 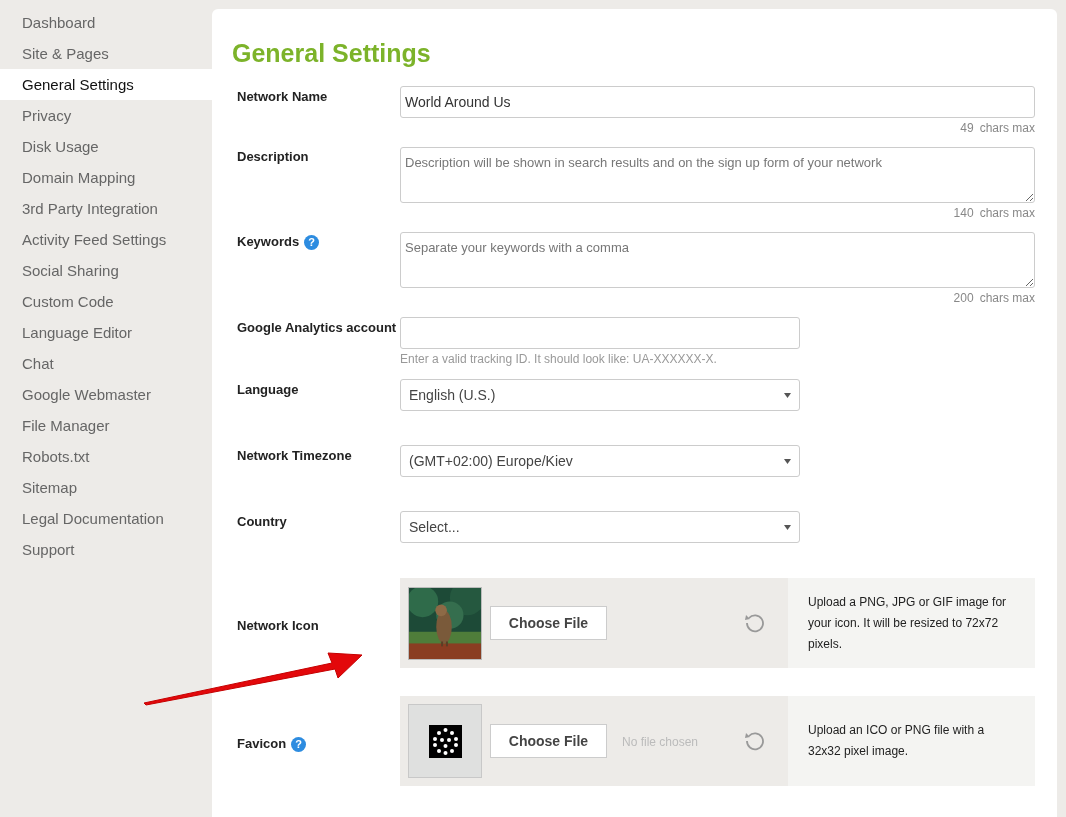 What do you see at coordinates (268, 242) in the screenshot?
I see `field-label: Keywords` at bounding box center [268, 242].